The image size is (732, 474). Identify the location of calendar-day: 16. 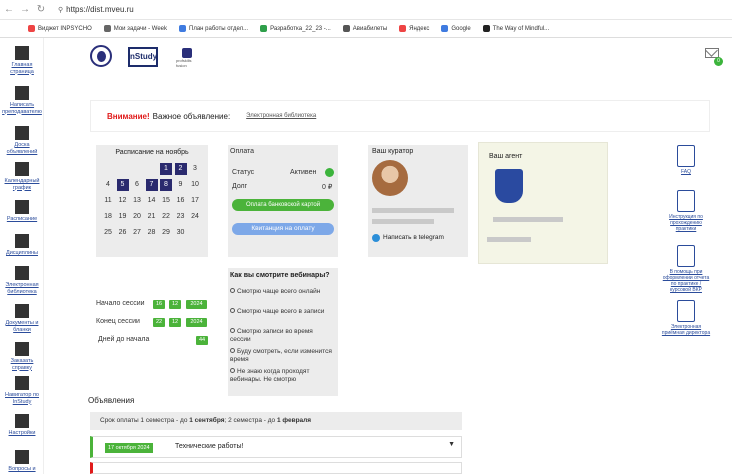
(181, 201).